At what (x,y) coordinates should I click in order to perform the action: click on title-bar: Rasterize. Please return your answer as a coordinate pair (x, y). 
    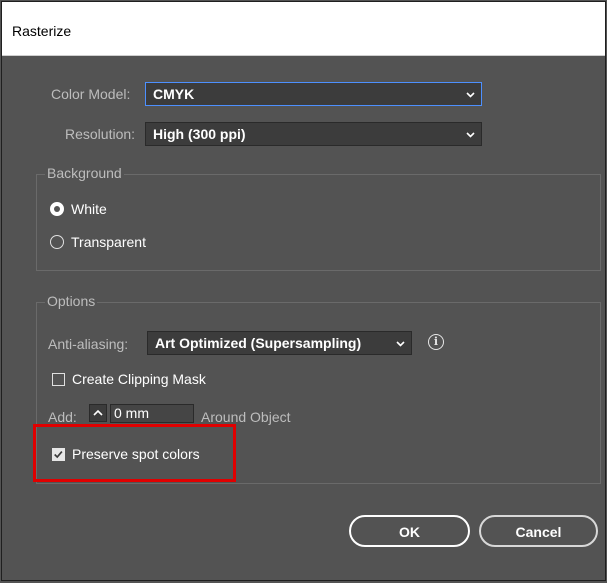
    Looking at the image, I should click on (303, 29).